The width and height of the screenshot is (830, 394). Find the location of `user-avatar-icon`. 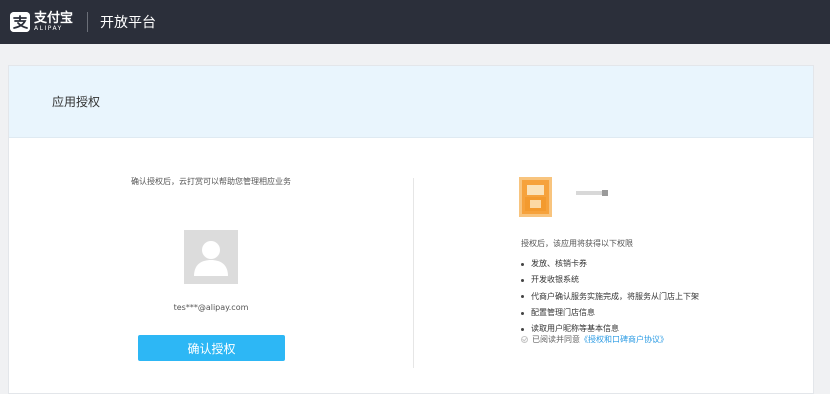

user-avatar-icon is located at coordinates (211, 257).